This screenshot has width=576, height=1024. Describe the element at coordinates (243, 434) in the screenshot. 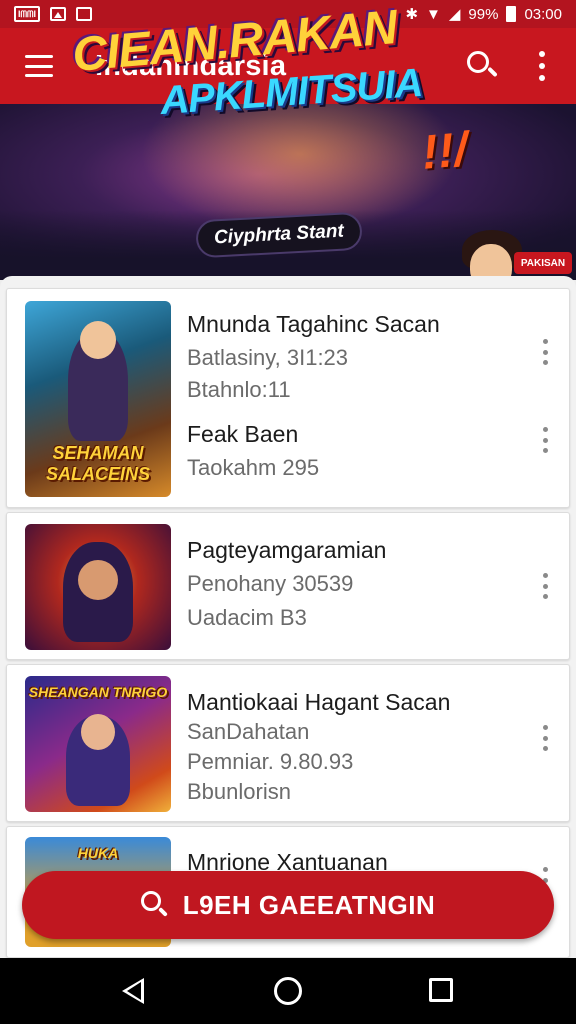

I see `item-subtitle: Feak Baen` at that location.